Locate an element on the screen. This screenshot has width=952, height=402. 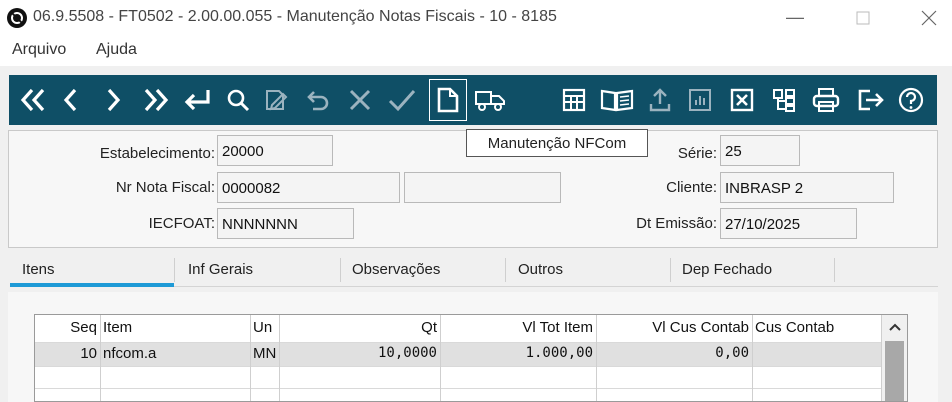
cell-vl-tot-item: 1.000,00 is located at coordinates (559, 353).